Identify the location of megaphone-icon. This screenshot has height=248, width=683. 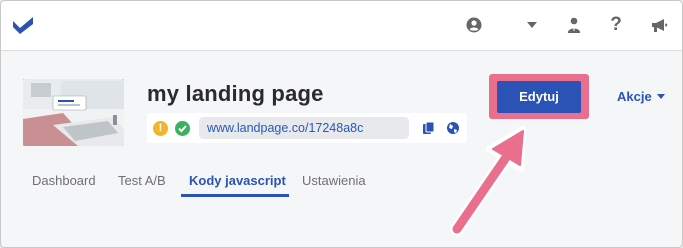
(659, 25).